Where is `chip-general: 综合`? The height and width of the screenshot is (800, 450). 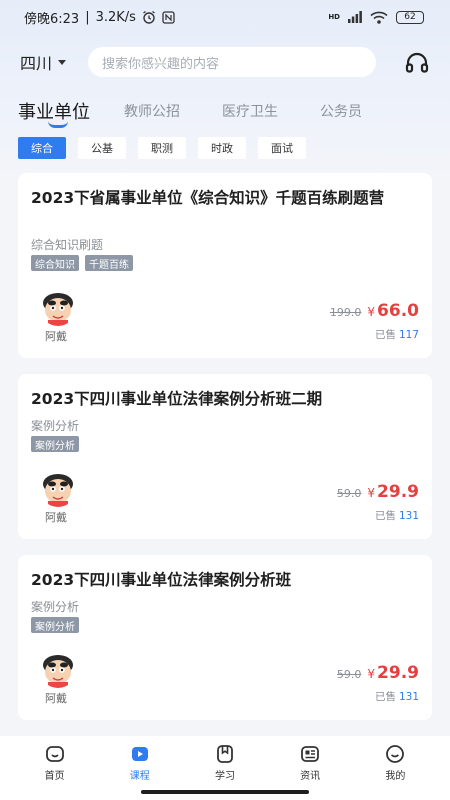
chip-general: 综合 is located at coordinates (42, 148).